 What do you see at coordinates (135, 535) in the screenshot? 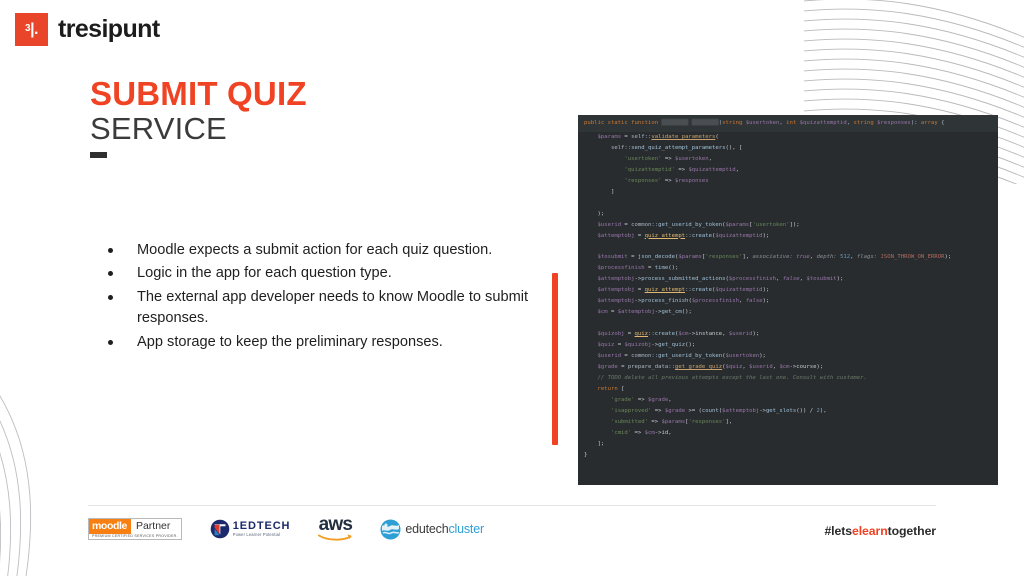
I see `moodle-partner-tagline: PREMIUM CERTIFIED SERVICES PROVIDER.` at bounding box center [135, 535].